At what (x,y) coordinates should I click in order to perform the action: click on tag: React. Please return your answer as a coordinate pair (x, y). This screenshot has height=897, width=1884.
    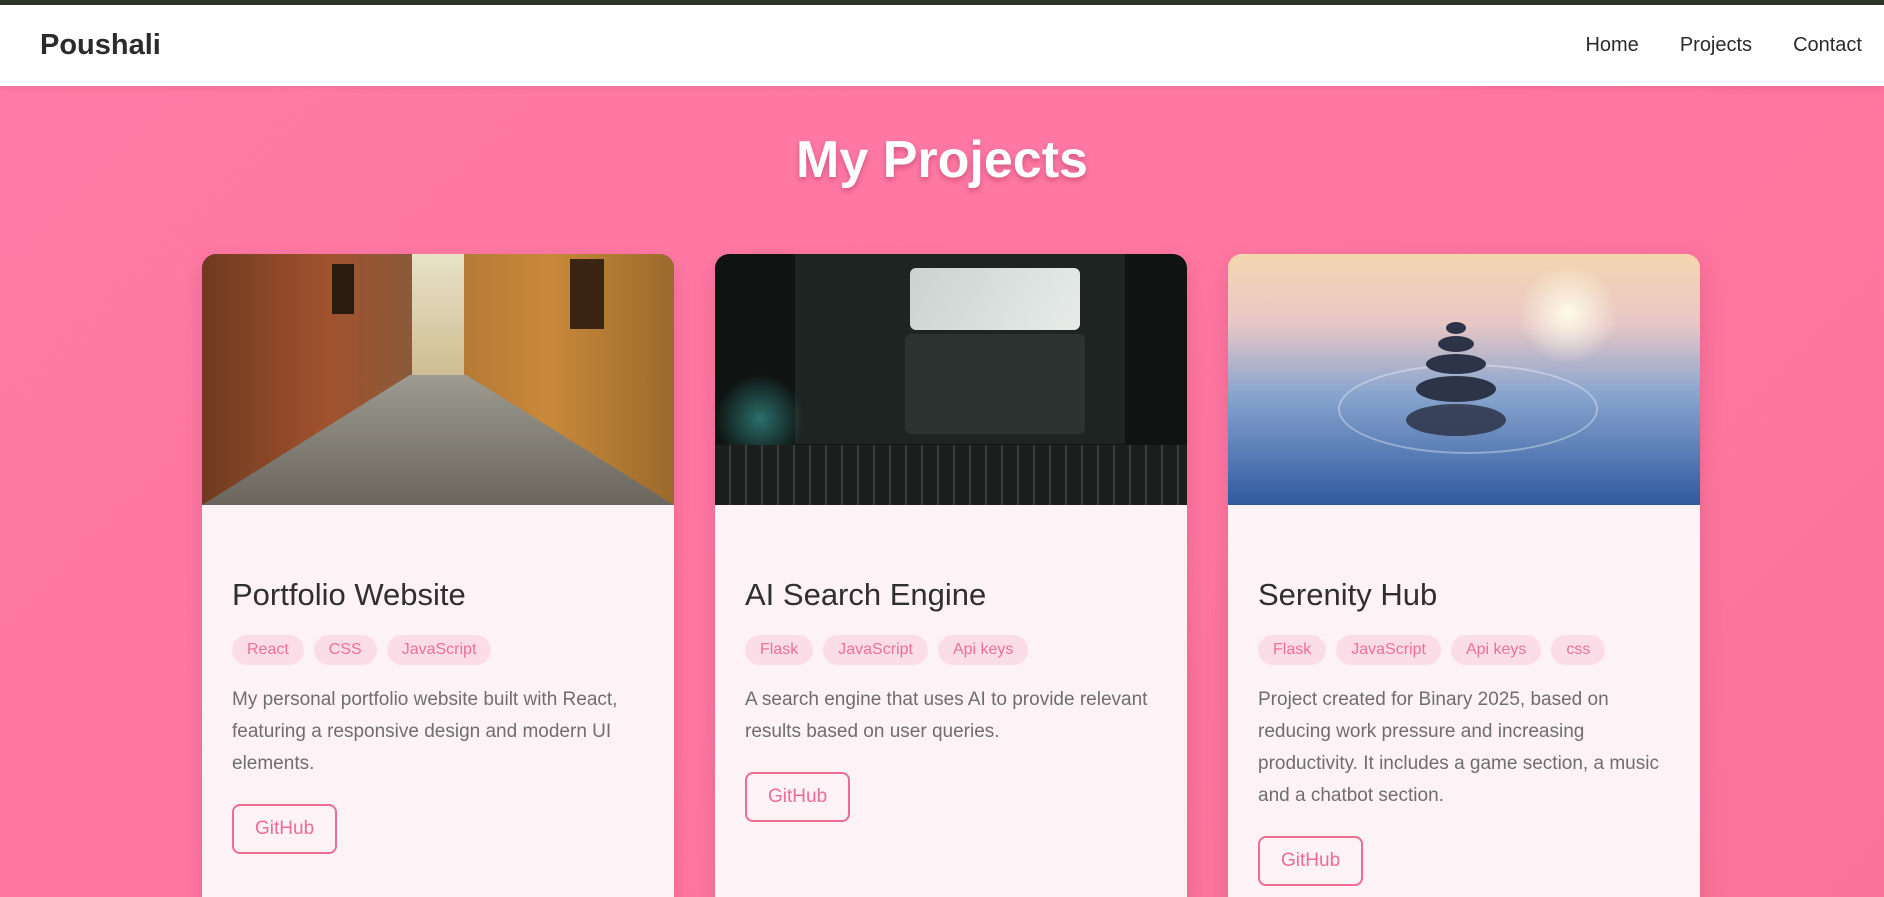
    Looking at the image, I should click on (268, 650).